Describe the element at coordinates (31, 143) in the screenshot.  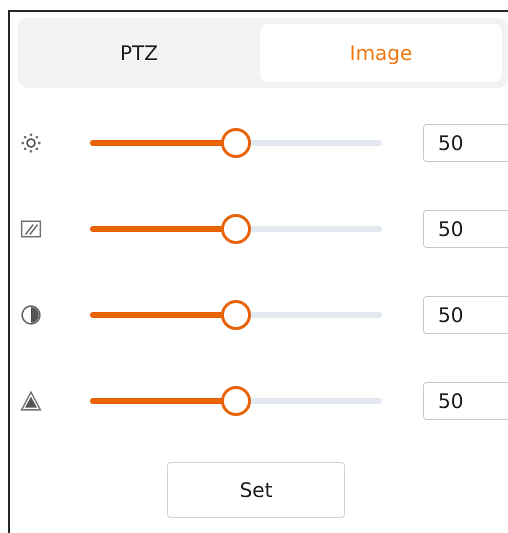
I see `brightness-icon` at that location.